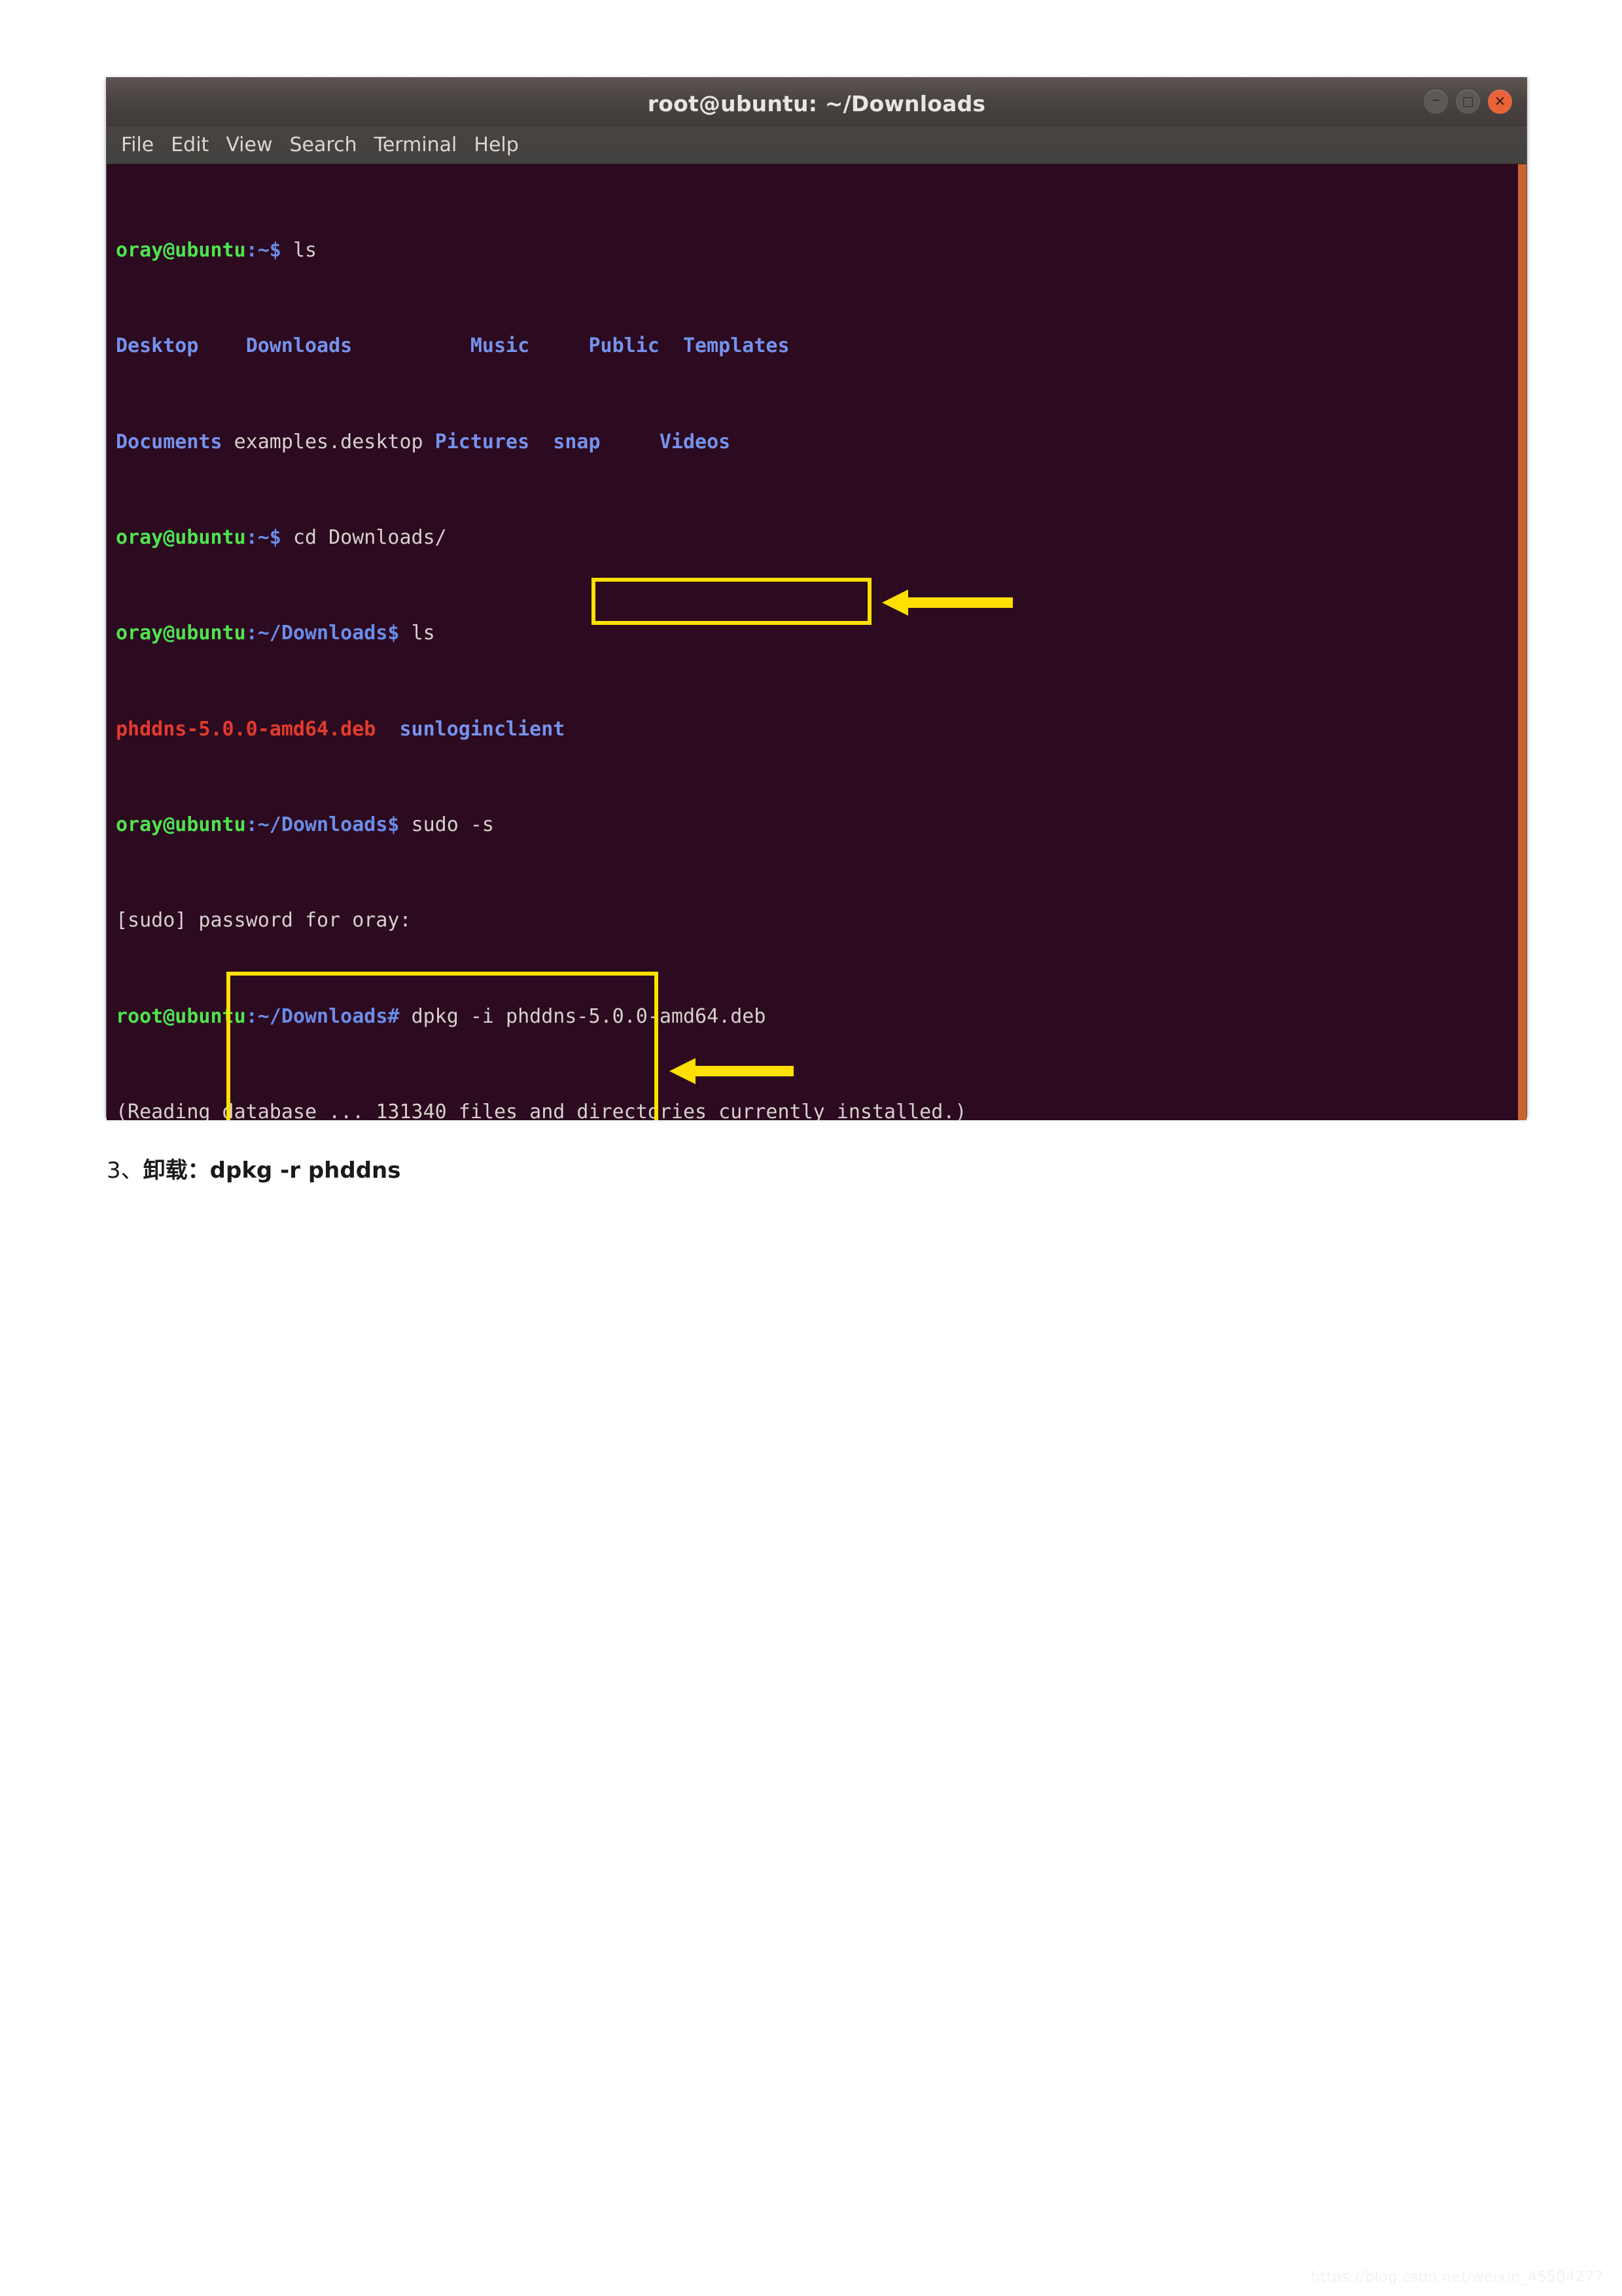 The image size is (1622, 2296). Describe the element at coordinates (482, 729) in the screenshot. I see `ls-entry: sunloginclient` at that location.